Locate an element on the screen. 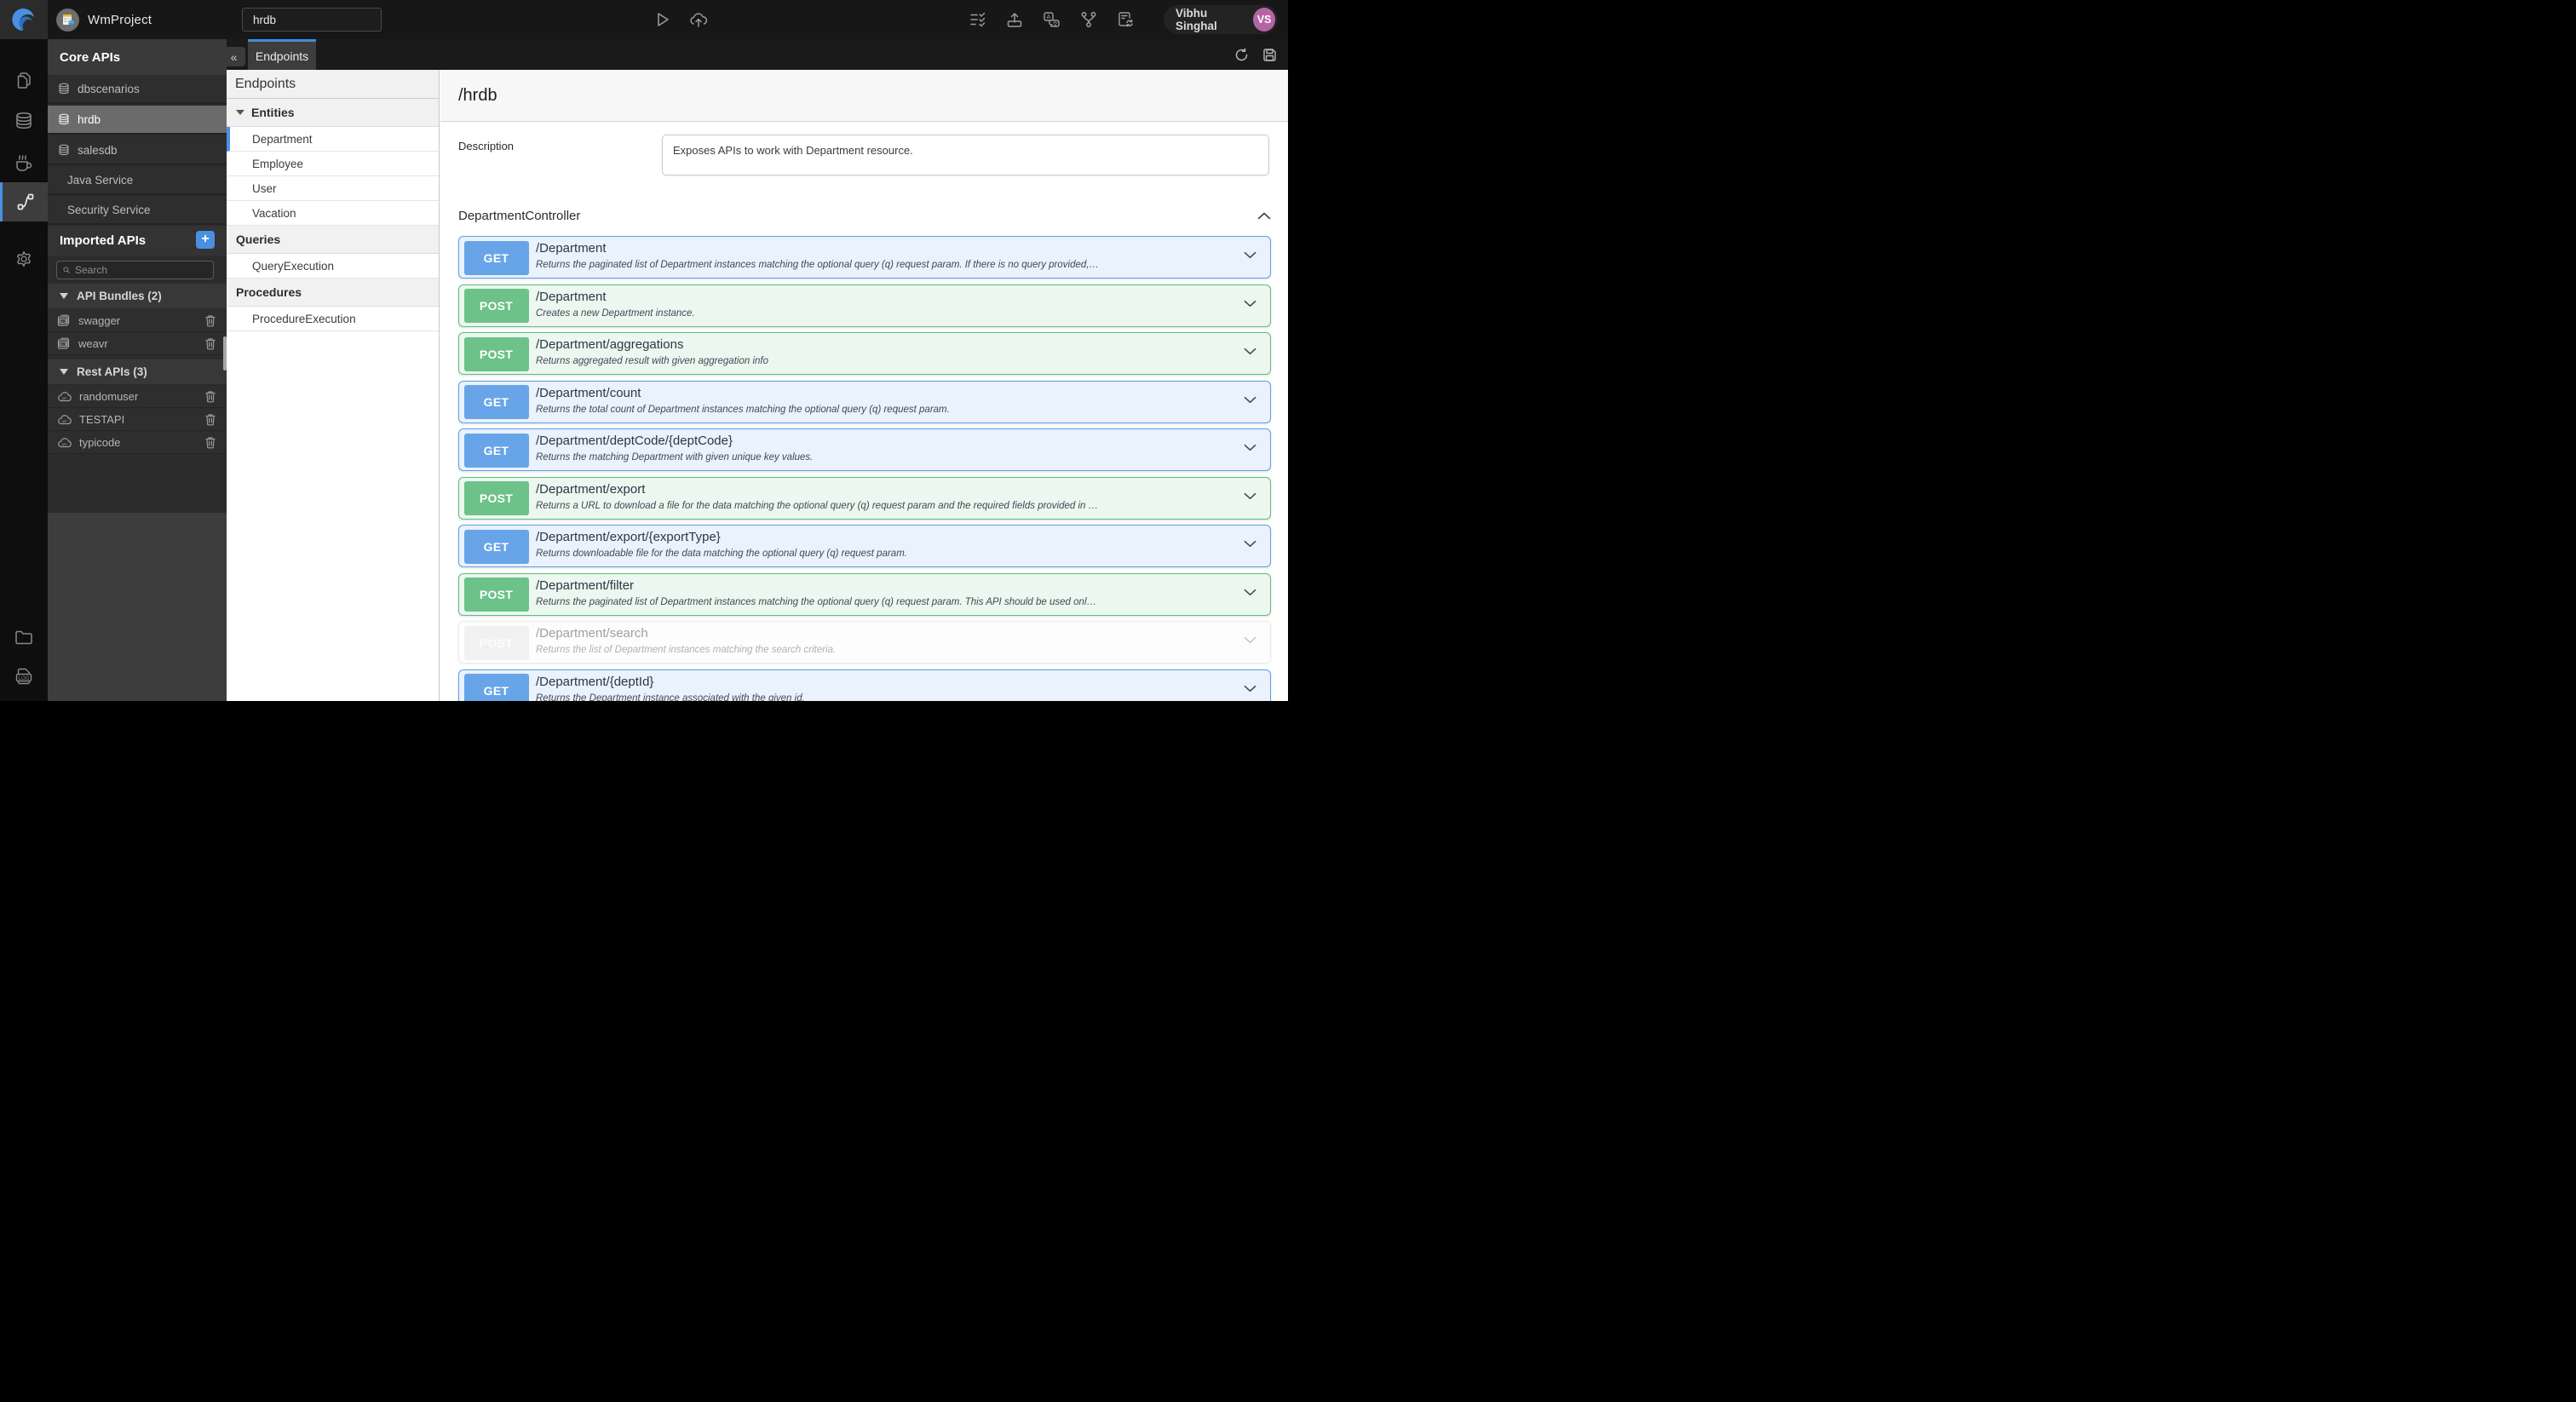  imported-api-label: randomuser is located at coordinates (109, 396).